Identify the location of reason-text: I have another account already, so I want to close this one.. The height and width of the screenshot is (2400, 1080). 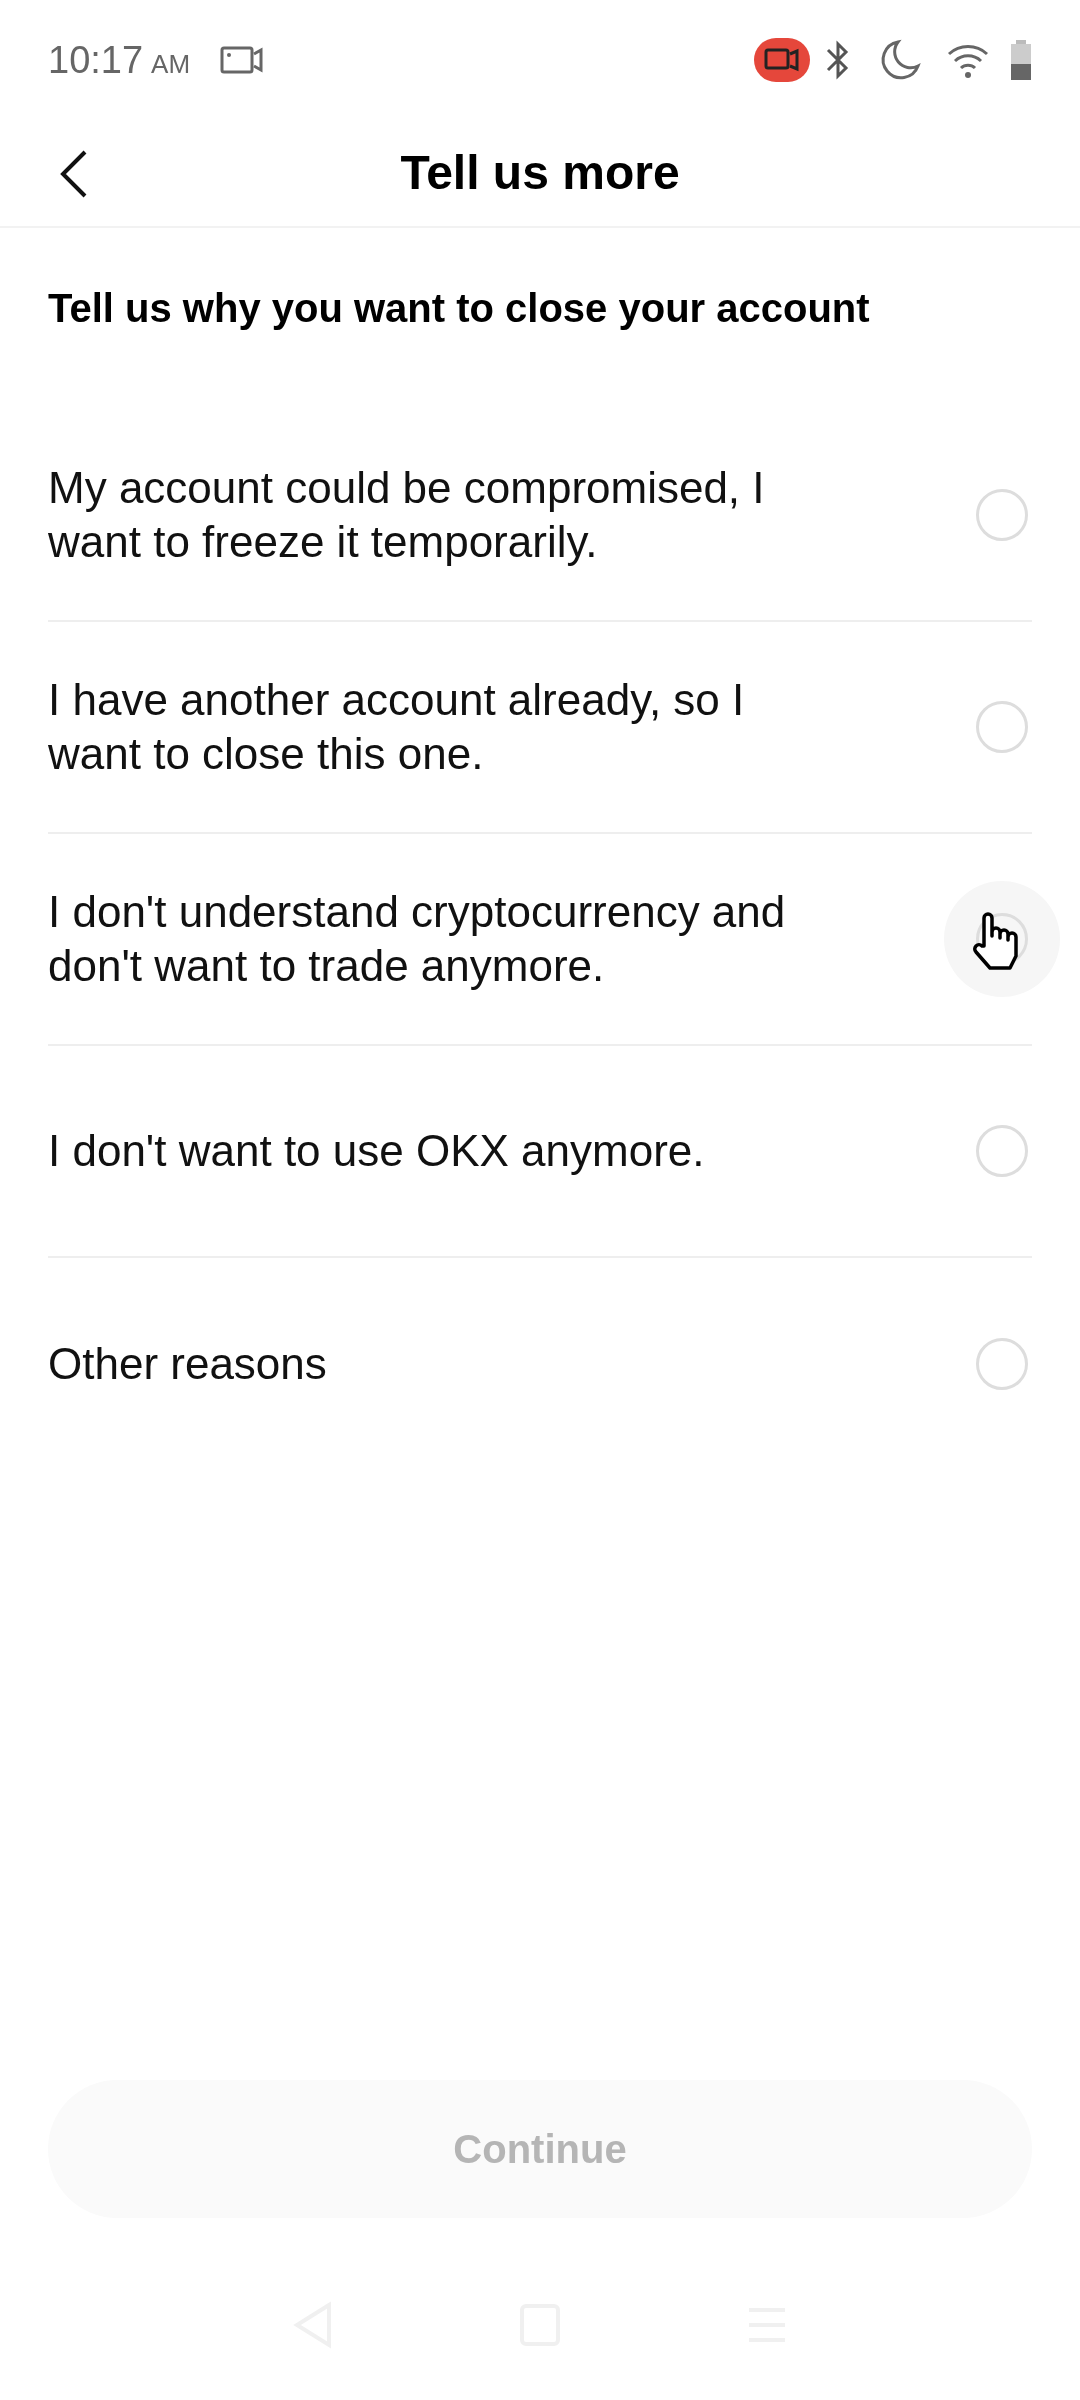
(397, 727).